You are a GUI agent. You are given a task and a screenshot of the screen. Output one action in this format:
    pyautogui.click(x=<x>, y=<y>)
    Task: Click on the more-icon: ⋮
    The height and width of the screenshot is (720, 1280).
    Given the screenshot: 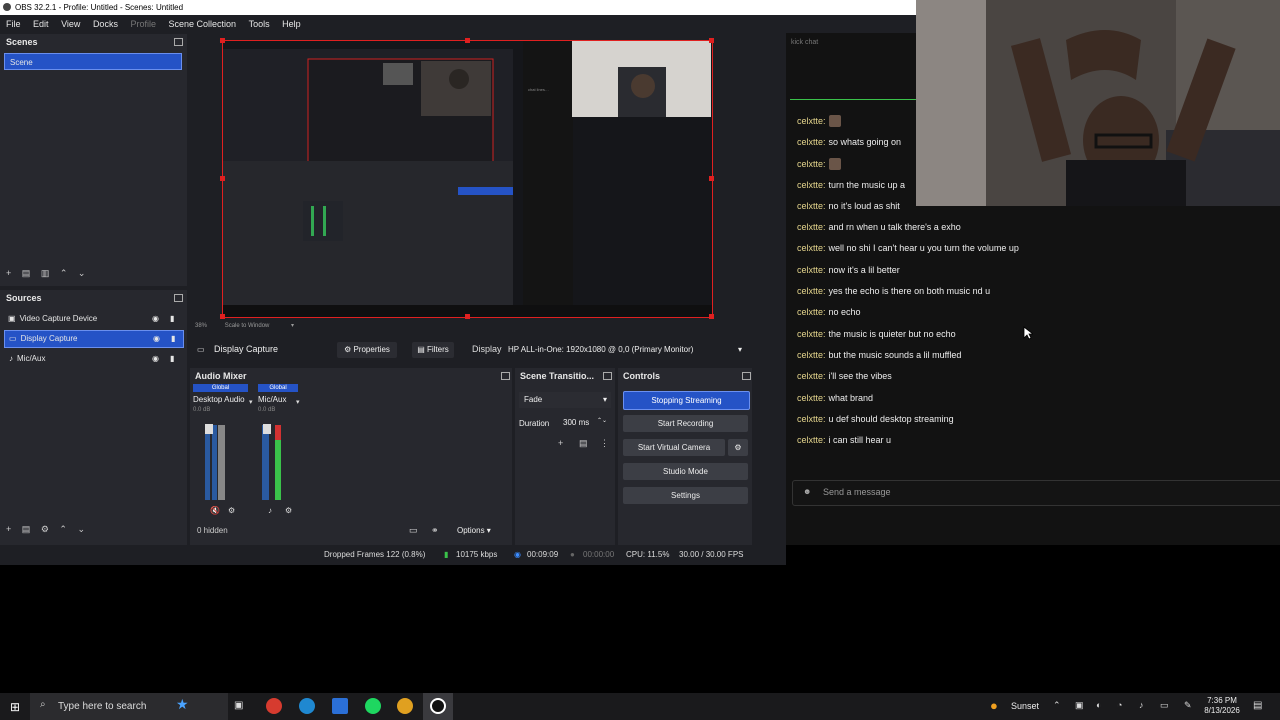 What is the action you would take?
    pyautogui.click(x=604, y=443)
    